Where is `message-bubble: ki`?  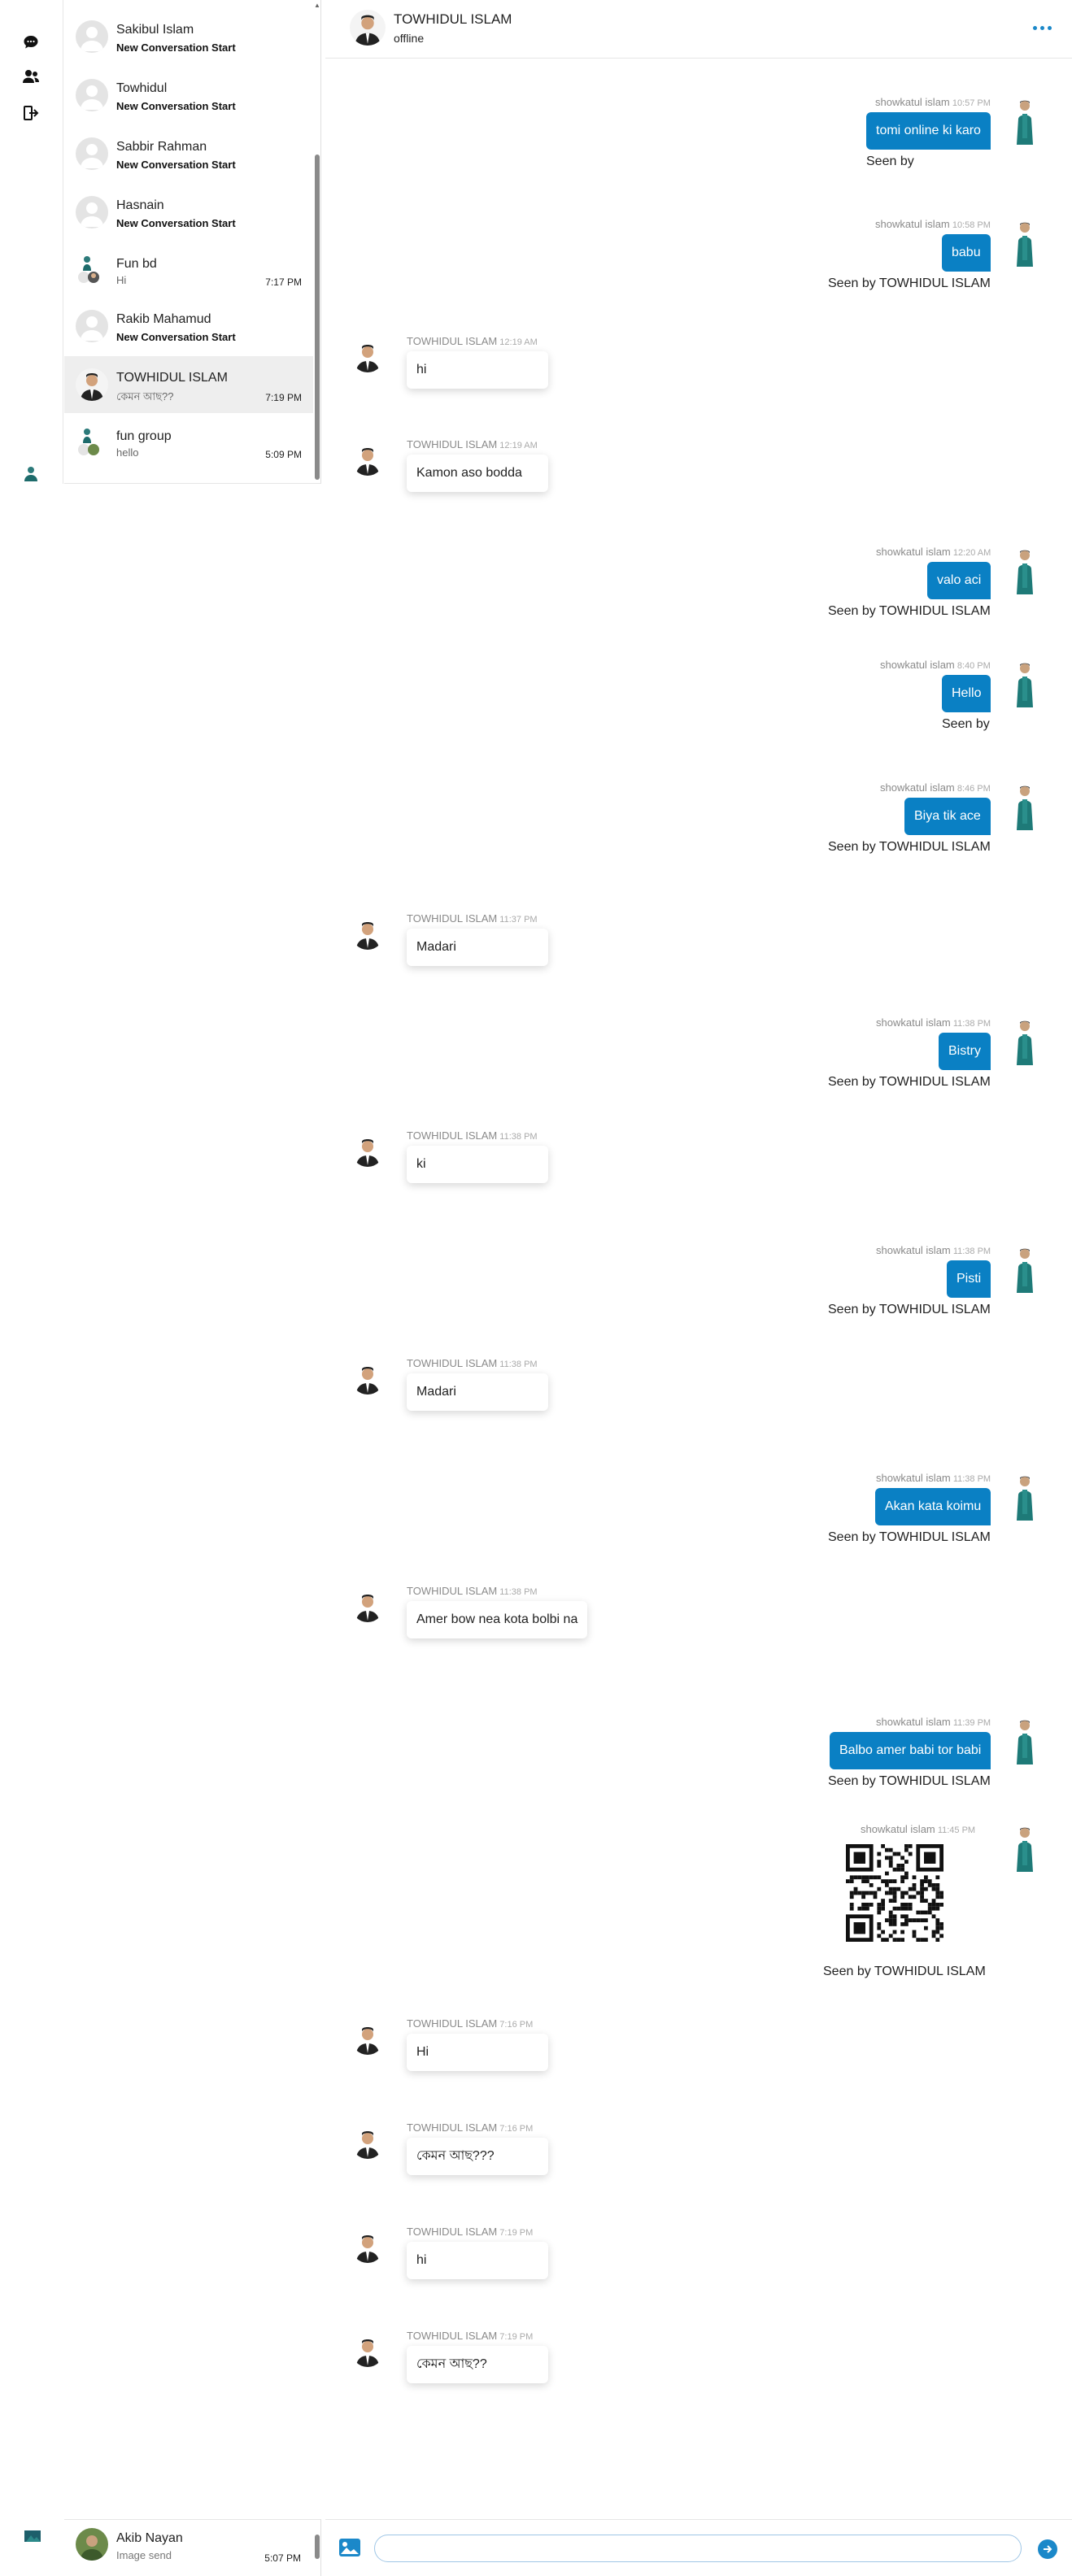
message-bubble: ki is located at coordinates (477, 1165).